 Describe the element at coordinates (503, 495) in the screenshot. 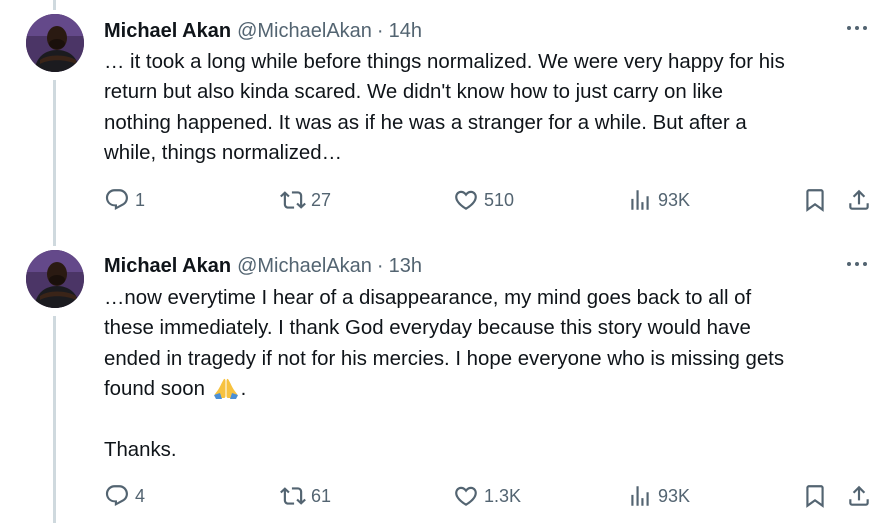

I see `like-count: 1.3K` at that location.